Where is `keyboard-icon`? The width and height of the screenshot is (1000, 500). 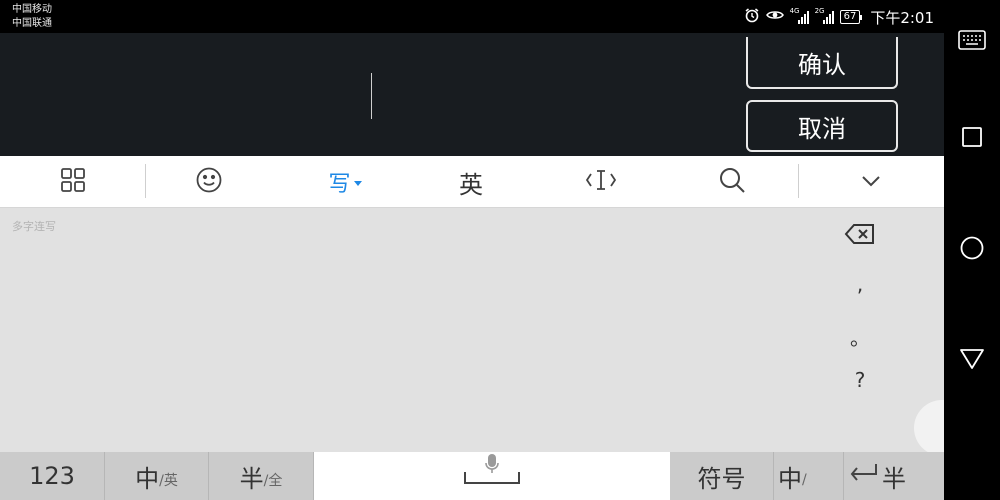
keyboard-icon is located at coordinates (972, 42).